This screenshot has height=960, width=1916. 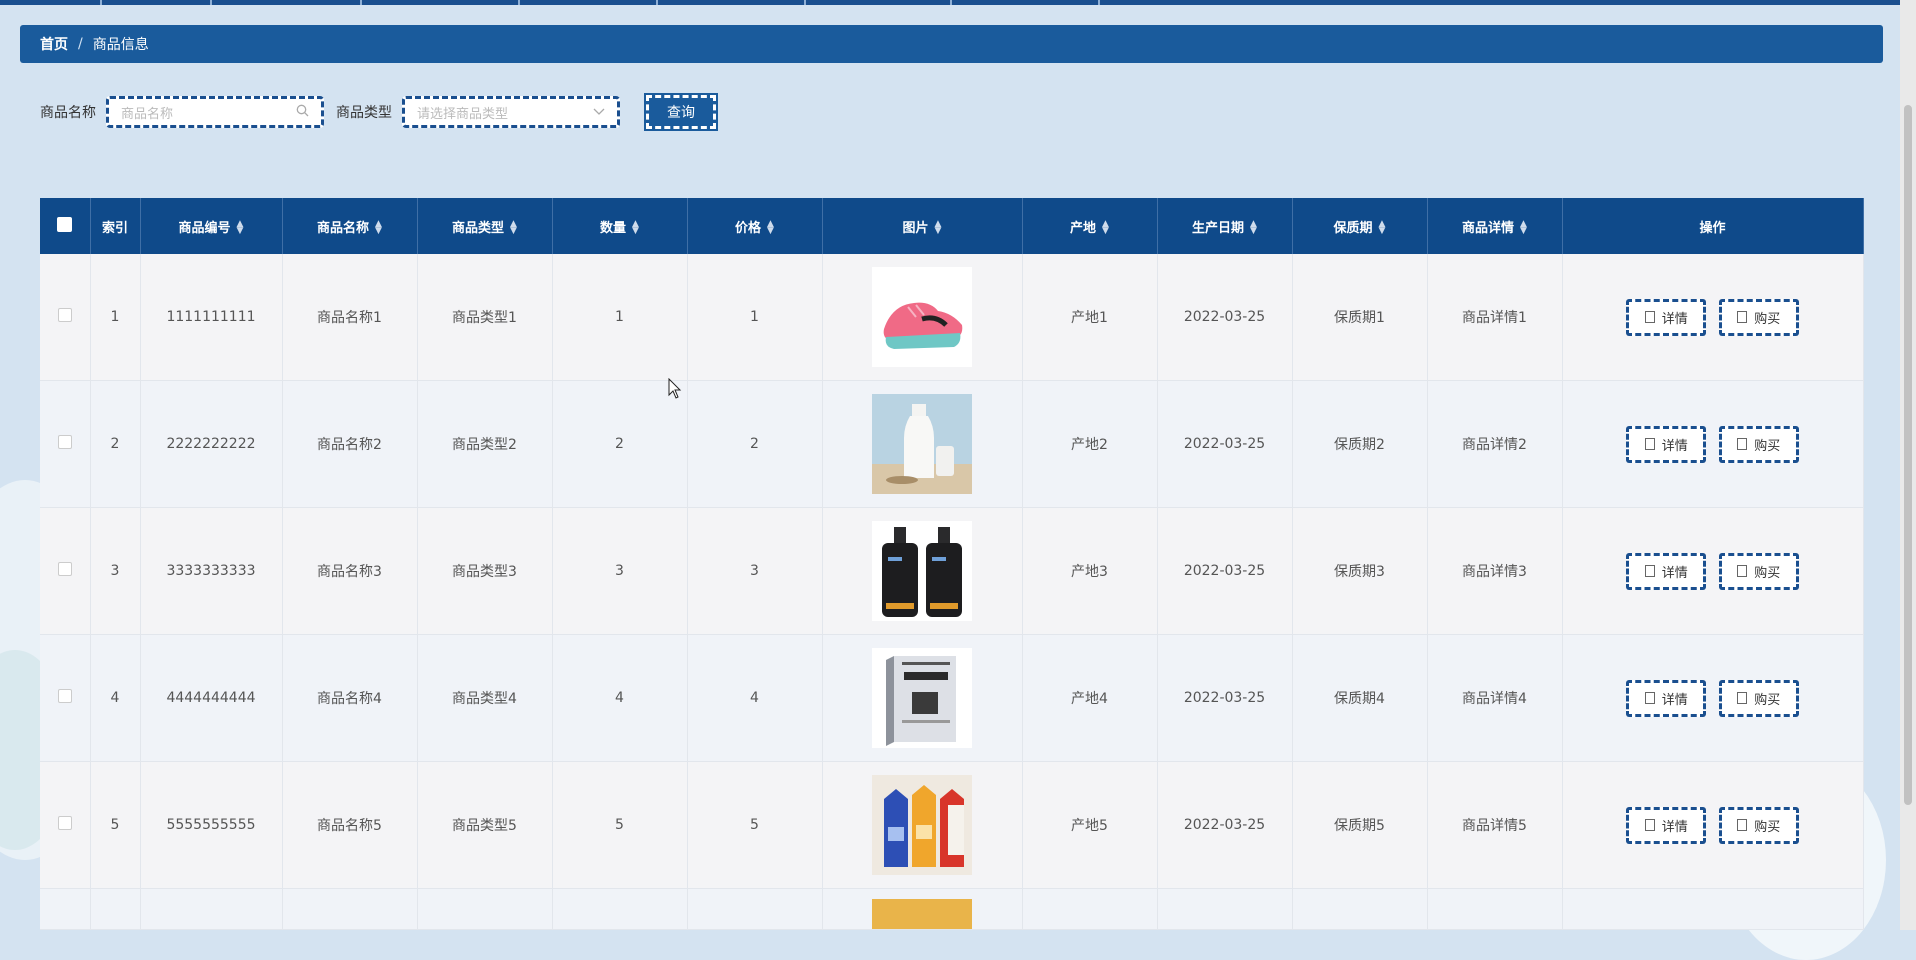 I want to click on cell-qty: 2, so click(x=620, y=444).